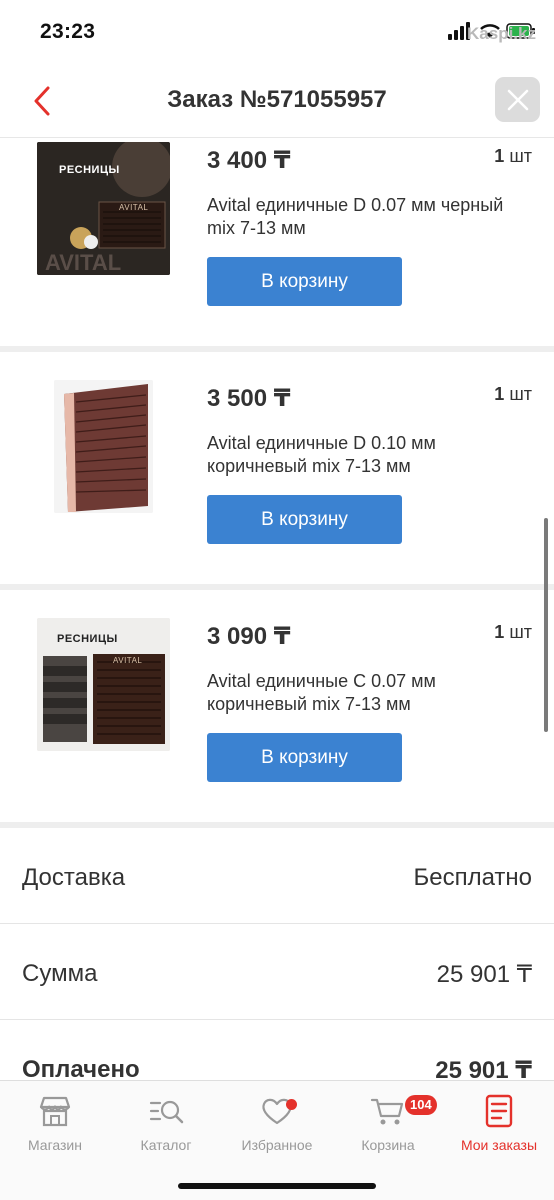 This screenshot has width=554, height=1200. Describe the element at coordinates (387, 1111) in the screenshot. I see `cart-icon` at that location.